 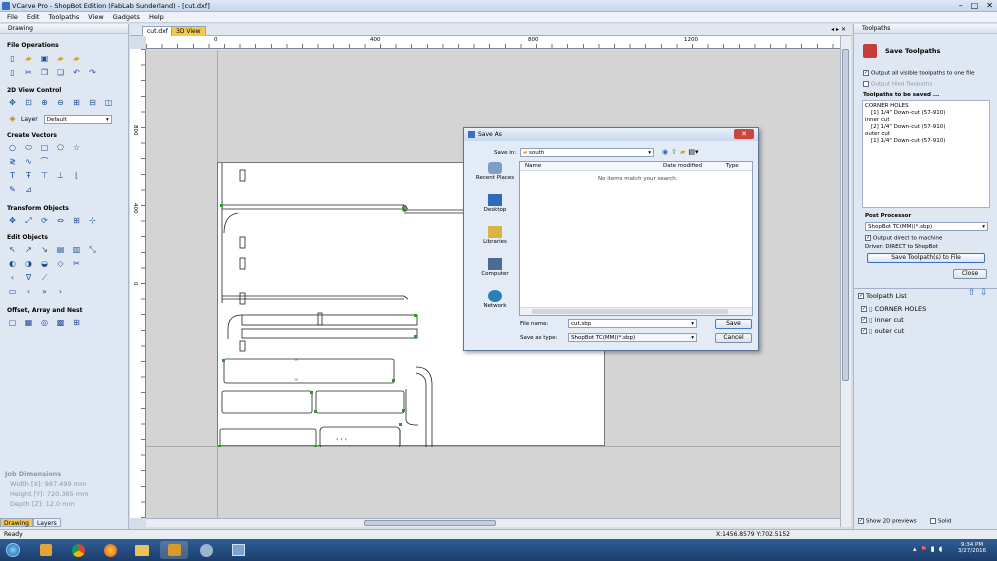 I want to click on dialog-close-button: ✕, so click(x=744, y=134).